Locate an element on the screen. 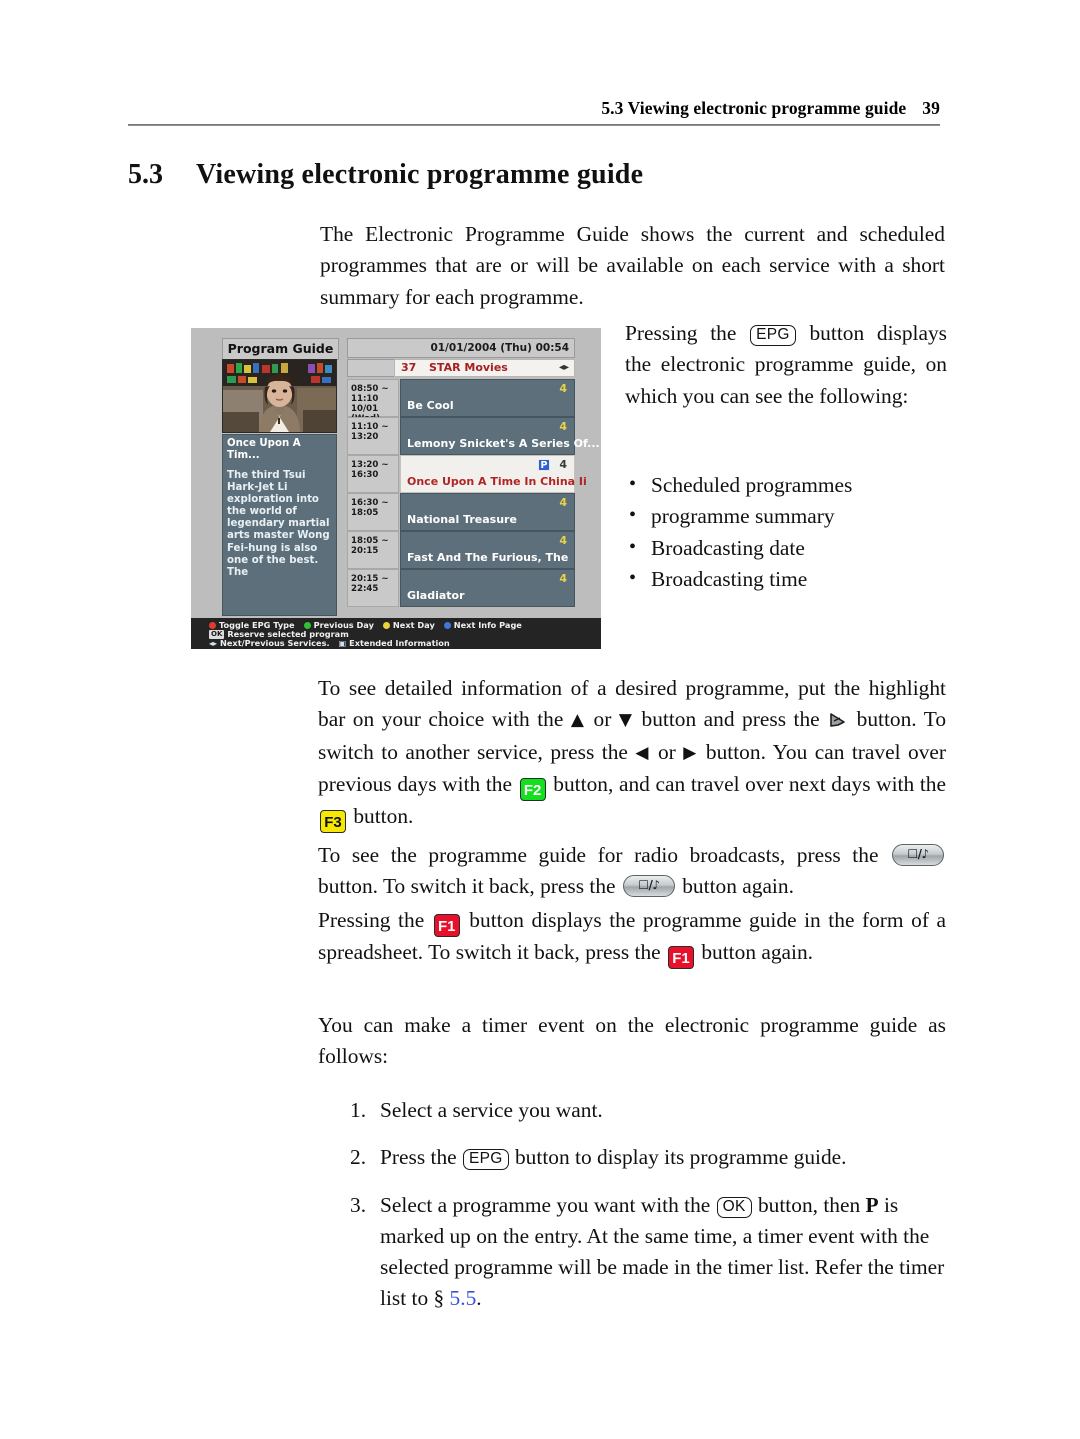  epg-row-programme-selected: P 4 Once Upon A Time In China Ii is located at coordinates (493, 474).